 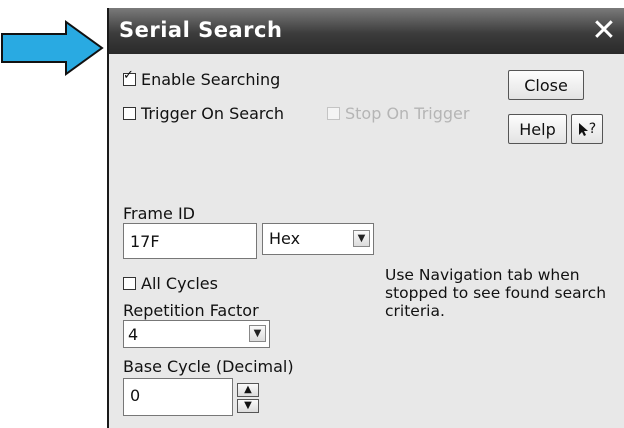 I want to click on spin-down-icon: ▼, so click(x=248, y=406).